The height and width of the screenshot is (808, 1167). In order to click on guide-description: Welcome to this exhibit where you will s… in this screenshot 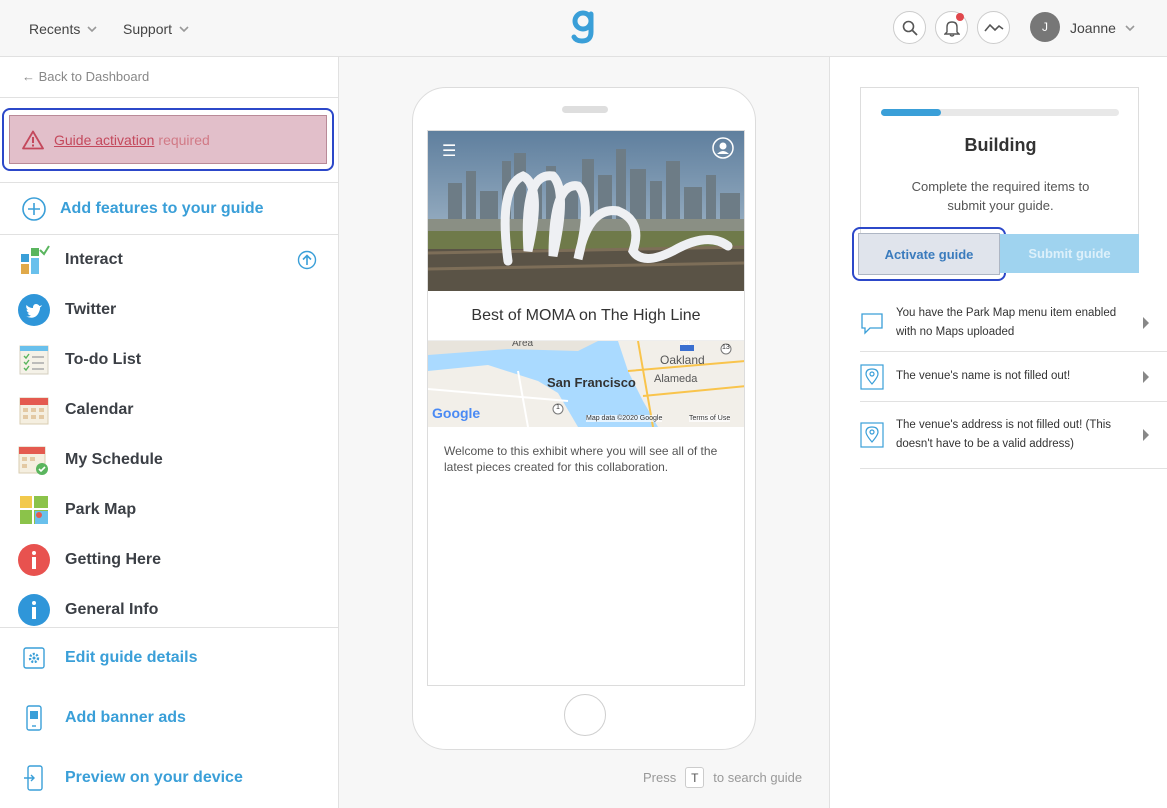, I will do `click(581, 459)`.